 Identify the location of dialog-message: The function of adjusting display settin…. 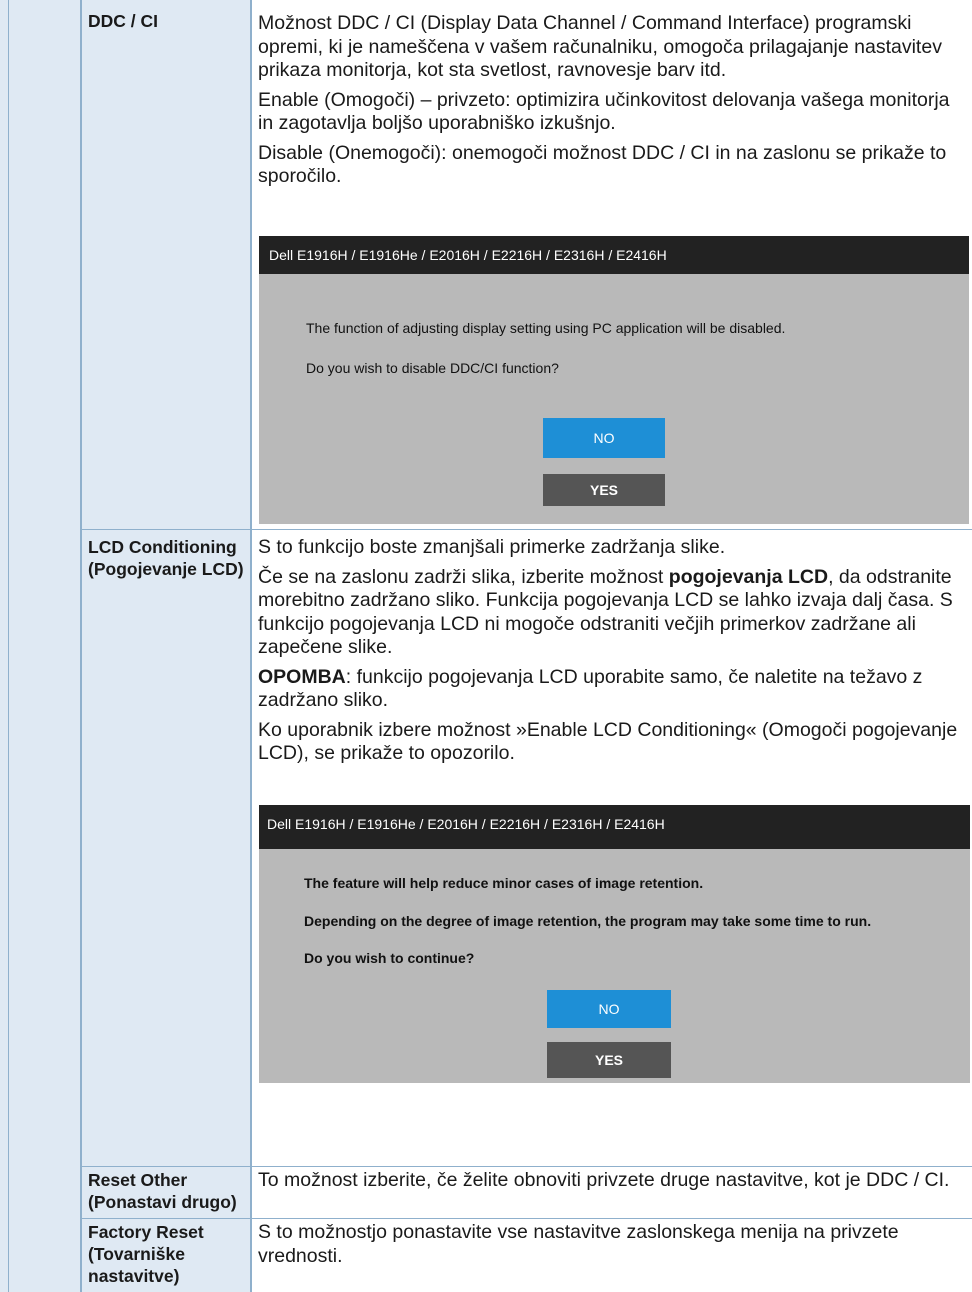
(546, 328).